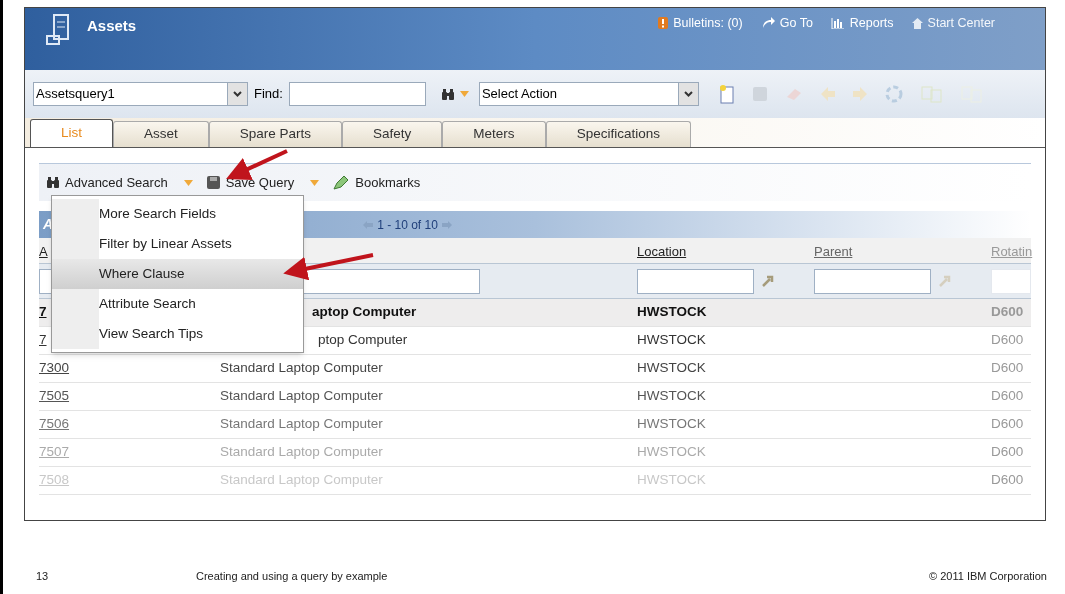 The width and height of the screenshot is (1065, 594). Describe the element at coordinates (988, 576) in the screenshot. I see `copyright-text: © 2011 IBM Corporation` at that location.